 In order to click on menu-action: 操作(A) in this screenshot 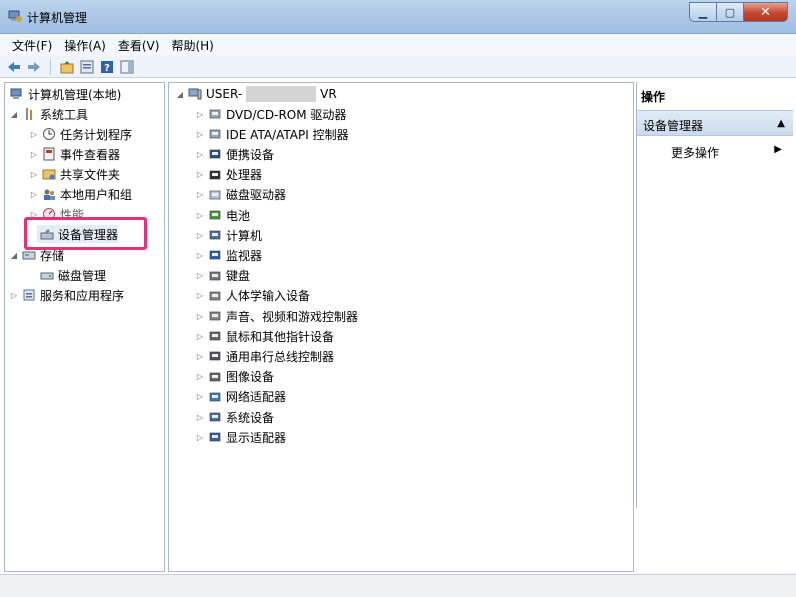, I will do `click(85, 45)`.